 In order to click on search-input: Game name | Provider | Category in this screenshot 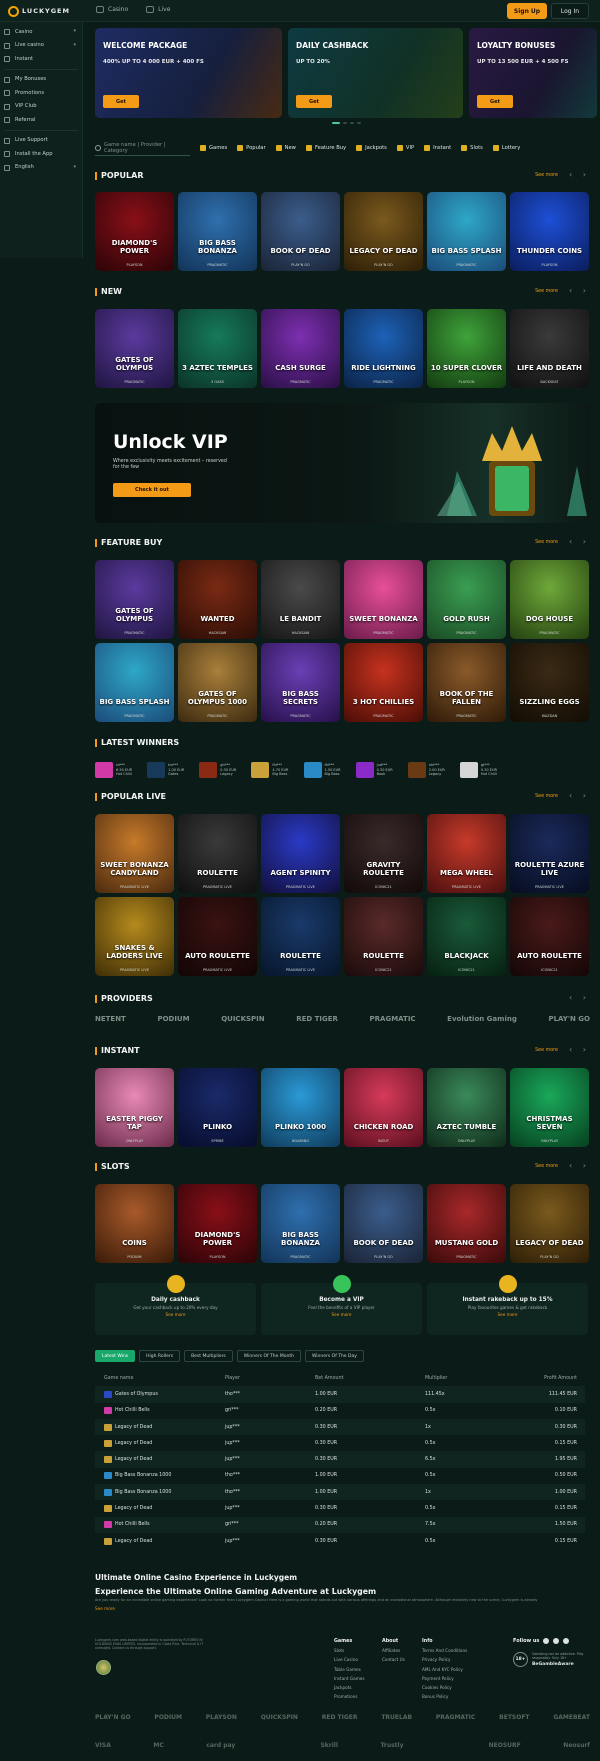, I will do `click(142, 148)`.